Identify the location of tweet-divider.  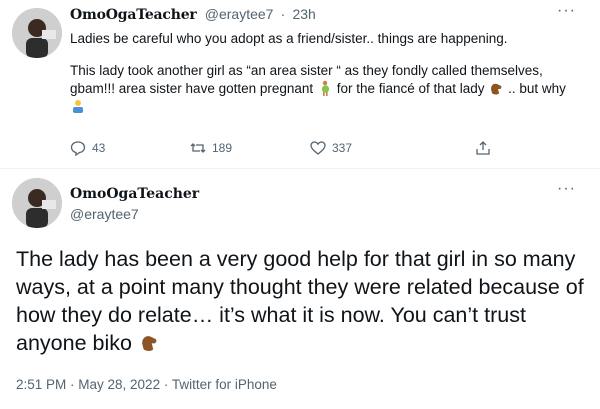
(300, 168).